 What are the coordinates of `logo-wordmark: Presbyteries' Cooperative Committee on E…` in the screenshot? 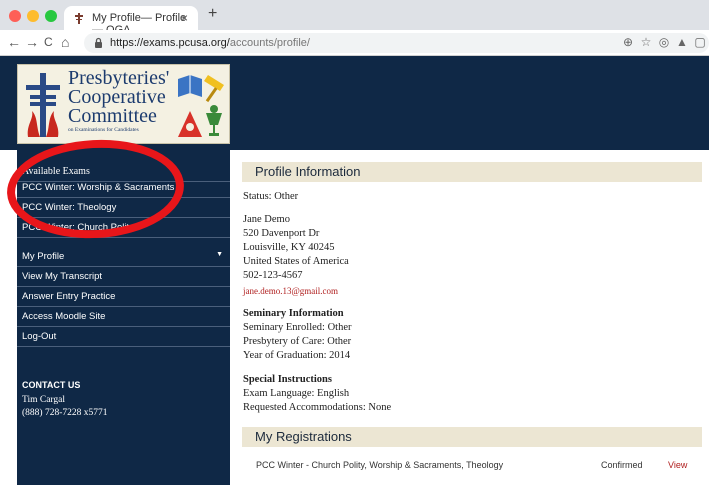 It's located at (118, 101).